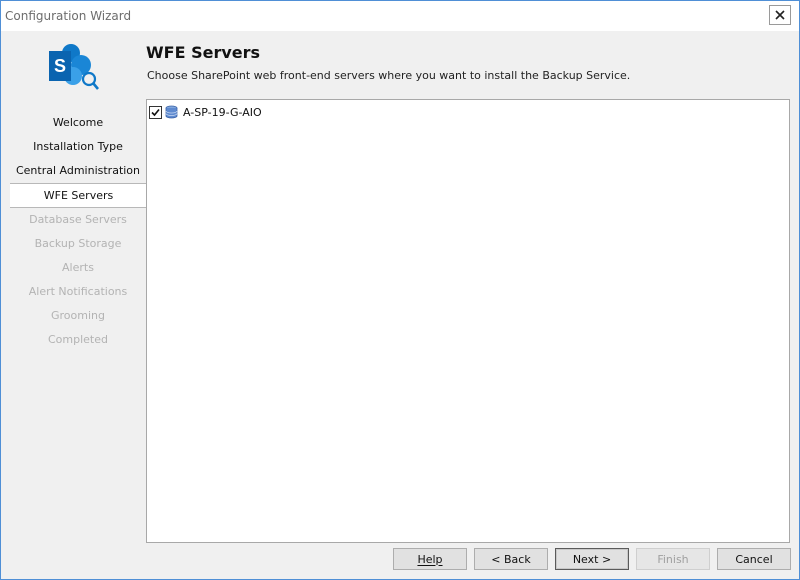  What do you see at coordinates (78, 339) in the screenshot?
I see `nav-step-completed: Completed` at bounding box center [78, 339].